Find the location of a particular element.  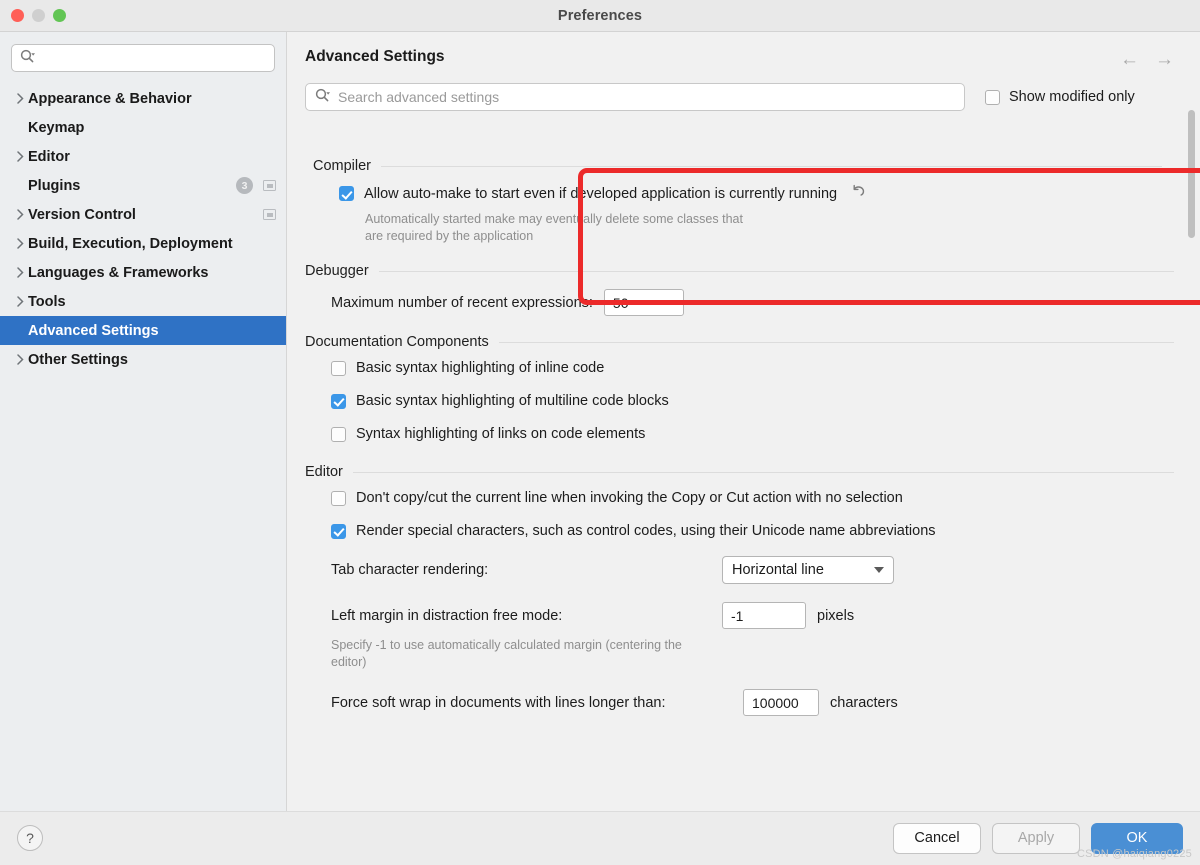

sidebar-item-plugins: Plugins 3 is located at coordinates (143, 185).